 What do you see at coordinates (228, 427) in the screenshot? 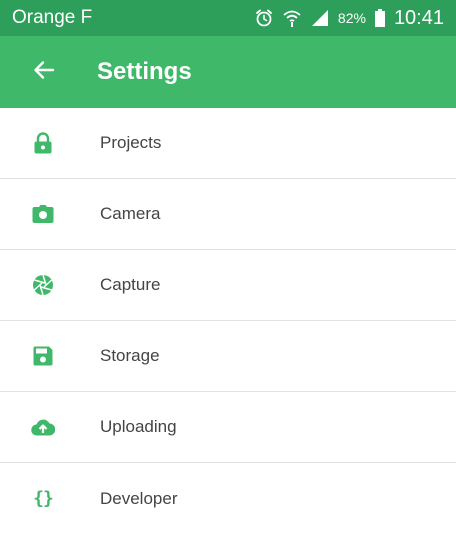
I see `settings-item-uploading: Uploading` at bounding box center [228, 427].